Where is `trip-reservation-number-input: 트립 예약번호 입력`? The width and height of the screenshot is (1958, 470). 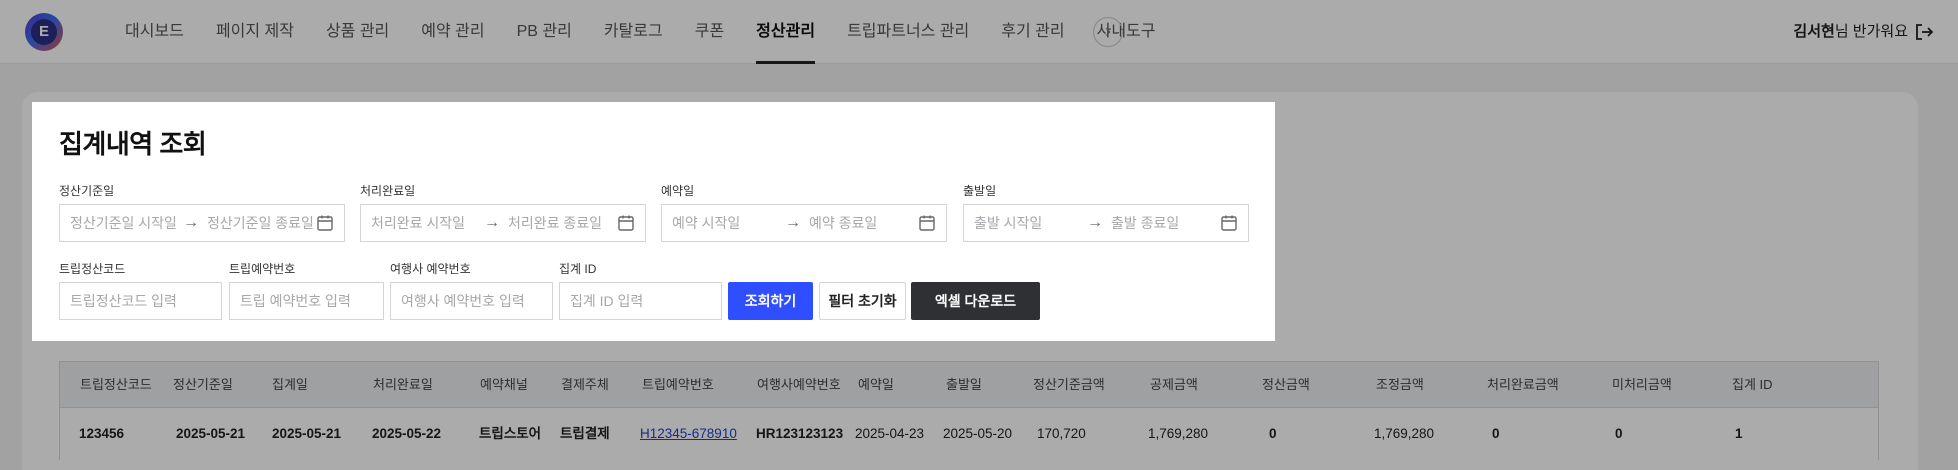 trip-reservation-number-input: 트립 예약번호 입력 is located at coordinates (306, 301).